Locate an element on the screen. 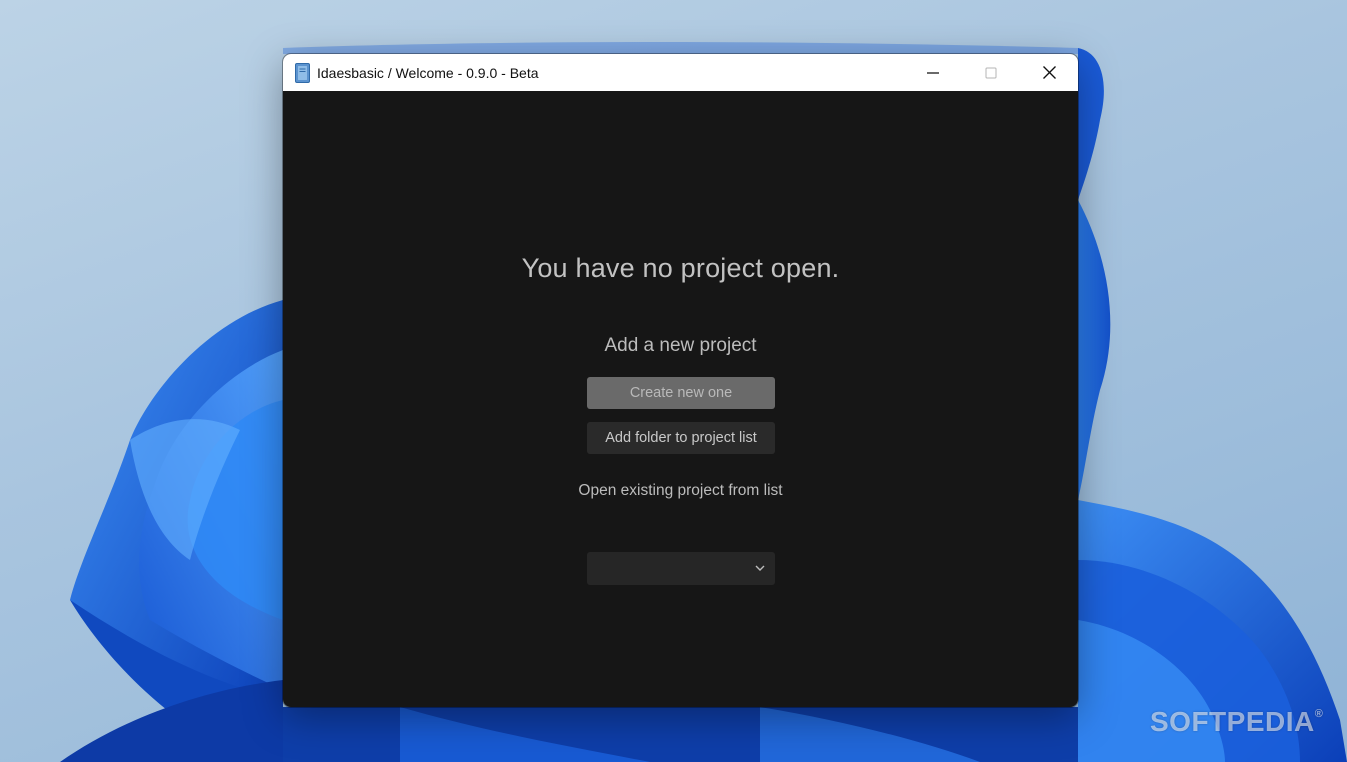 The width and height of the screenshot is (1347, 762). close-button is located at coordinates (1049, 72).